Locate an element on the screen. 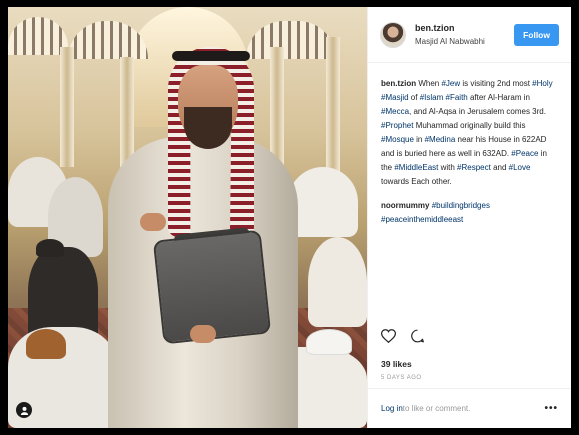 This screenshot has height=435, width=579. caption-hashtag: #Love is located at coordinates (520, 167).